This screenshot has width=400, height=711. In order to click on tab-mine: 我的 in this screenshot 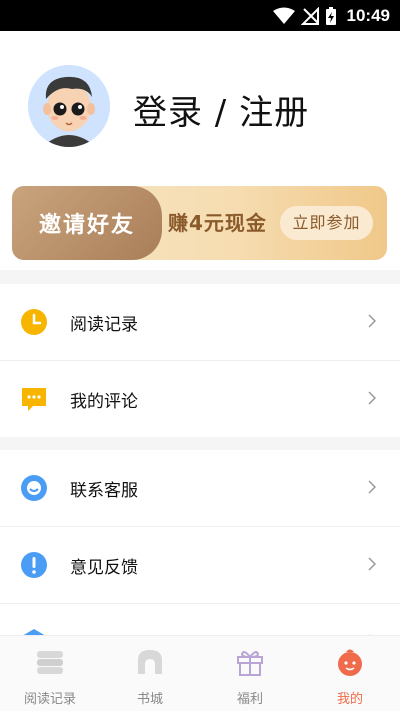, I will do `click(350, 673)`.